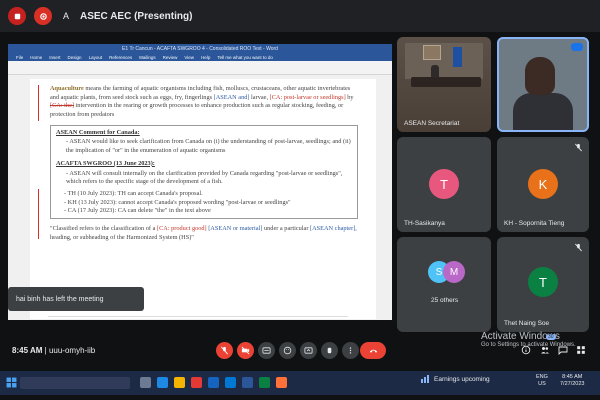 This screenshot has height=400, width=600. I want to click on captions-button, so click(266, 350).